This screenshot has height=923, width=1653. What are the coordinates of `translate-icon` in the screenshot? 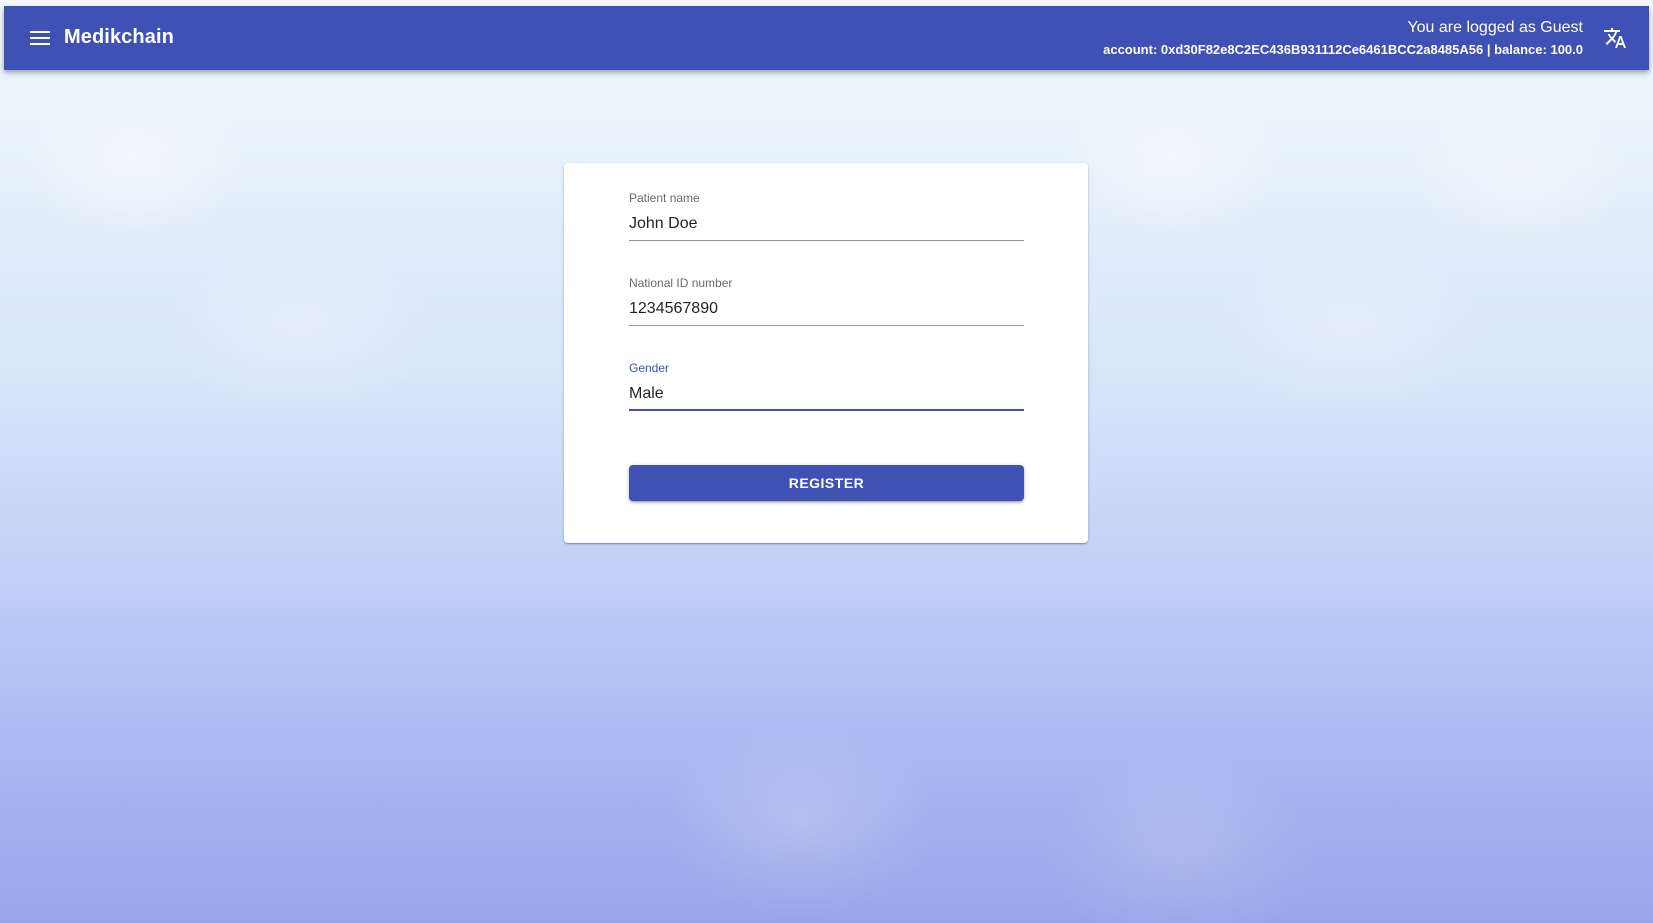 It's located at (1615, 38).